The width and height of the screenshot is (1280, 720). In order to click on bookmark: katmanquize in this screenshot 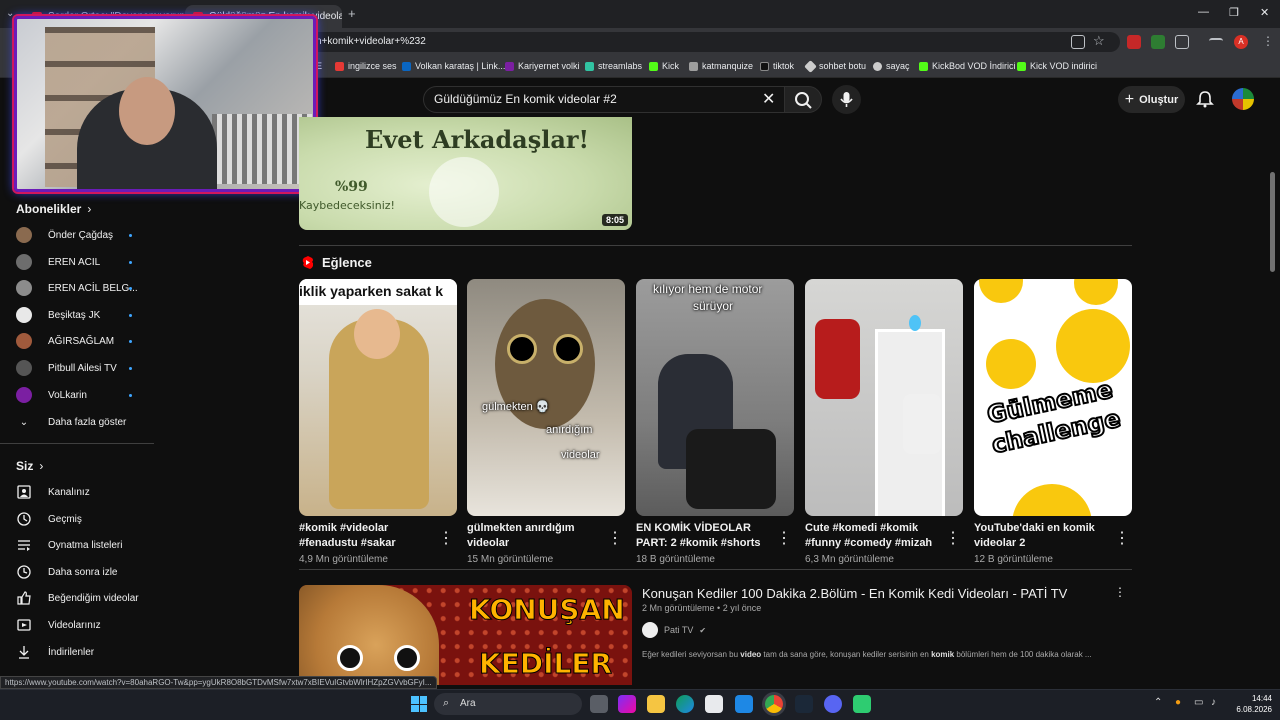, I will do `click(721, 66)`.